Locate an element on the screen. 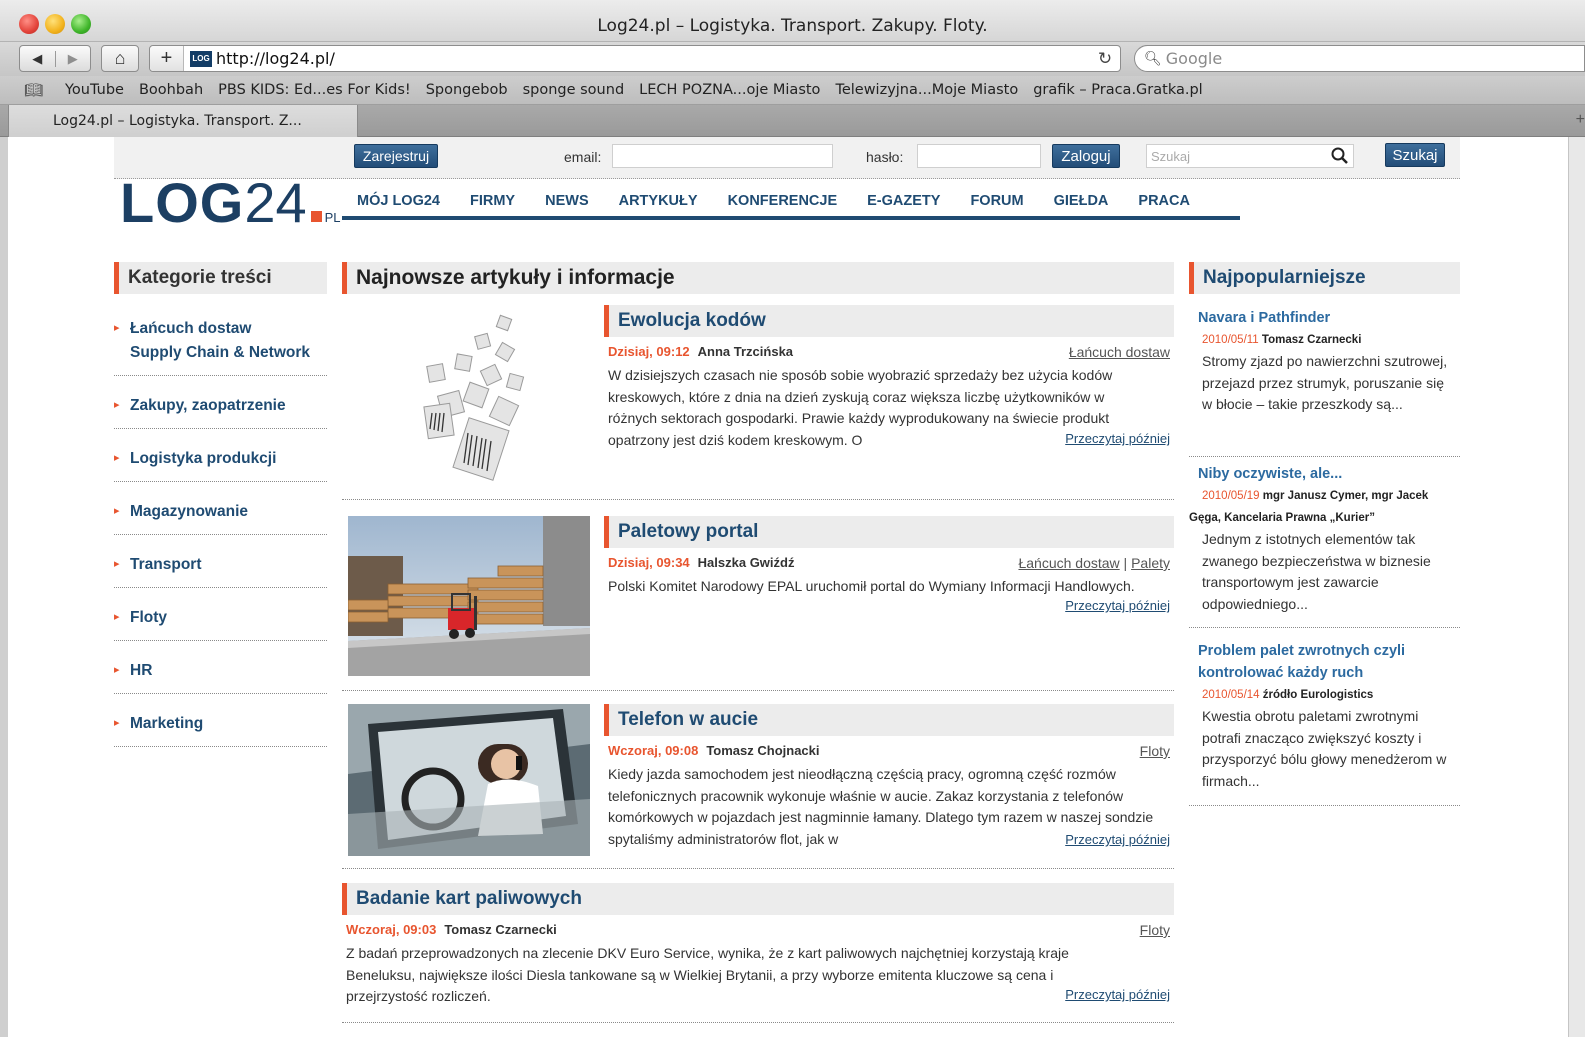  article-author: Tomasz Czarnecki is located at coordinates (500, 929).